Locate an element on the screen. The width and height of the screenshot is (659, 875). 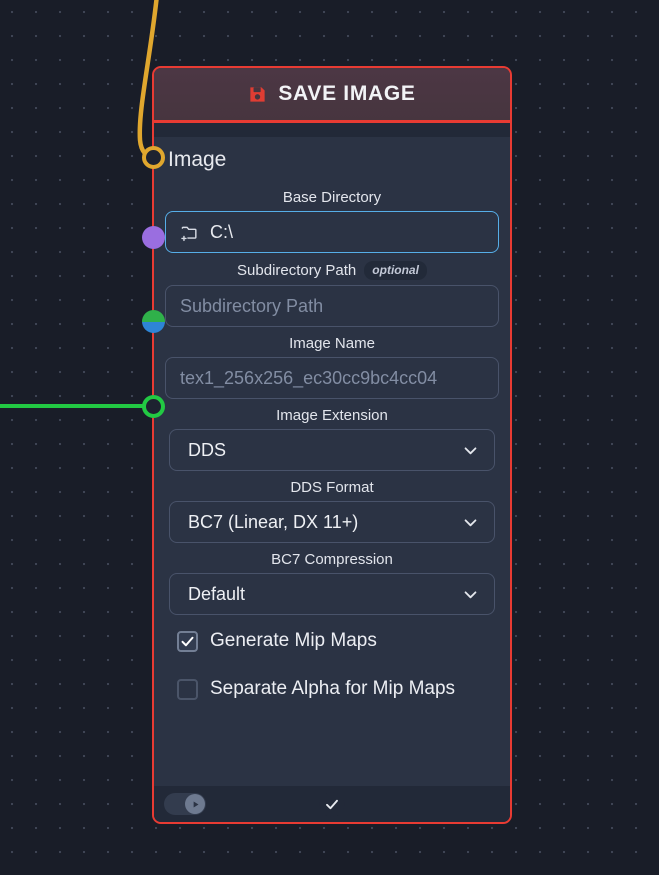
image-extension-select: DDS is located at coordinates (332, 450).